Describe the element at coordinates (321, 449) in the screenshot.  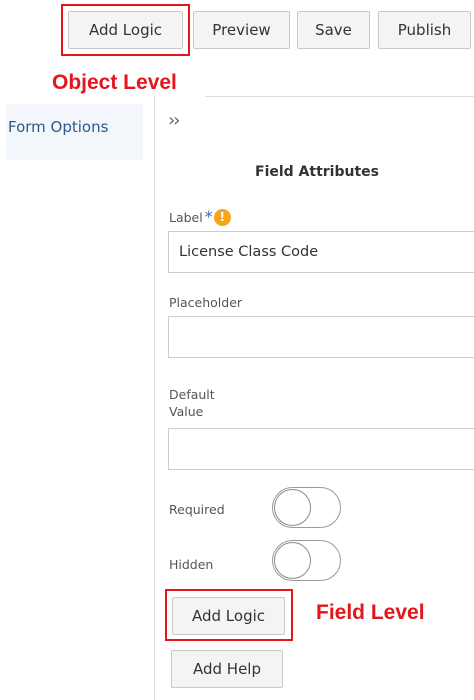
I see `default-value-input` at that location.